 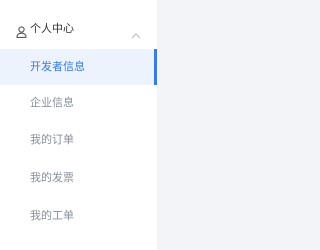 What do you see at coordinates (78, 29) in the screenshot?
I see `group-header-personal-center: 个人中心` at bounding box center [78, 29].